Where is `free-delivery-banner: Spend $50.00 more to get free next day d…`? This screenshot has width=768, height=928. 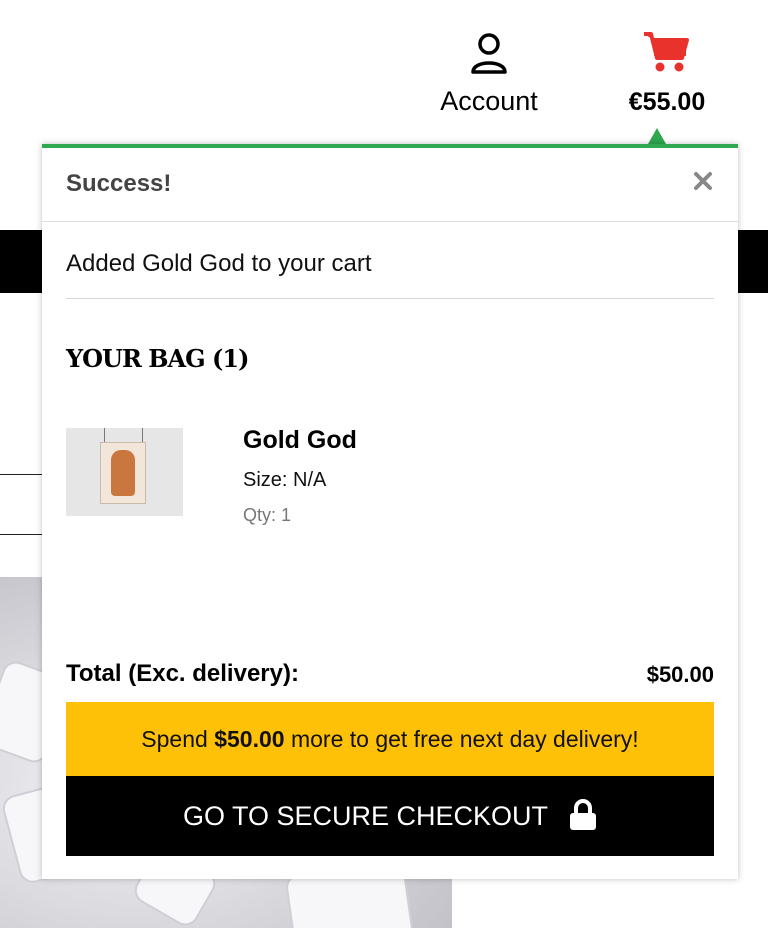 free-delivery-banner: Spend $50.00 more to get free next day d… is located at coordinates (390, 739).